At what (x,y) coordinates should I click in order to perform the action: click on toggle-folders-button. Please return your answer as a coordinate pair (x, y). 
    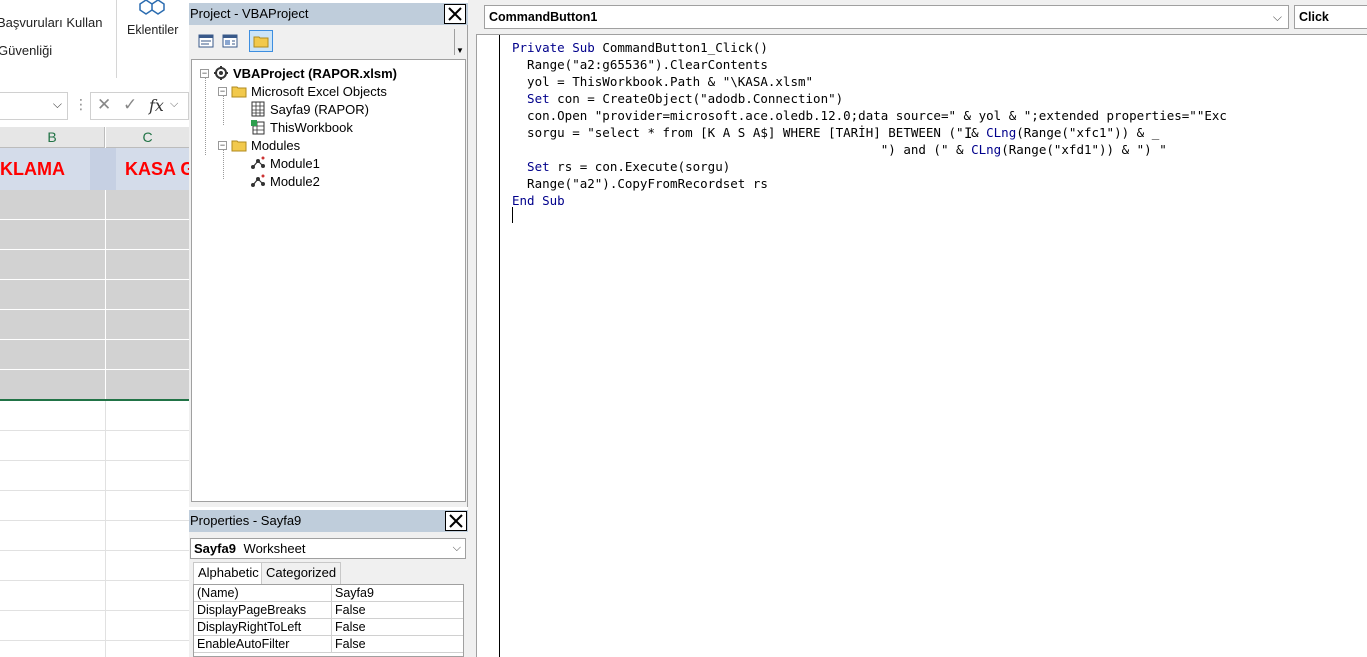
    Looking at the image, I should click on (261, 41).